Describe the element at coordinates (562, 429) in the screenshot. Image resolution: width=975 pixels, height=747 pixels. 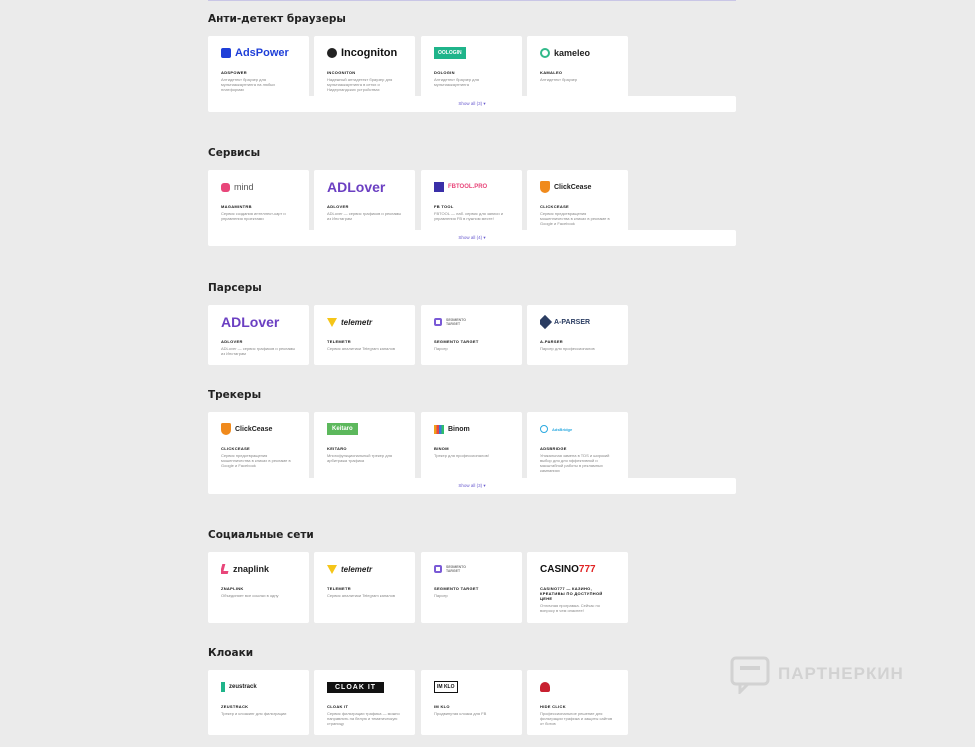
I see `logo-text: AdsBridge` at that location.